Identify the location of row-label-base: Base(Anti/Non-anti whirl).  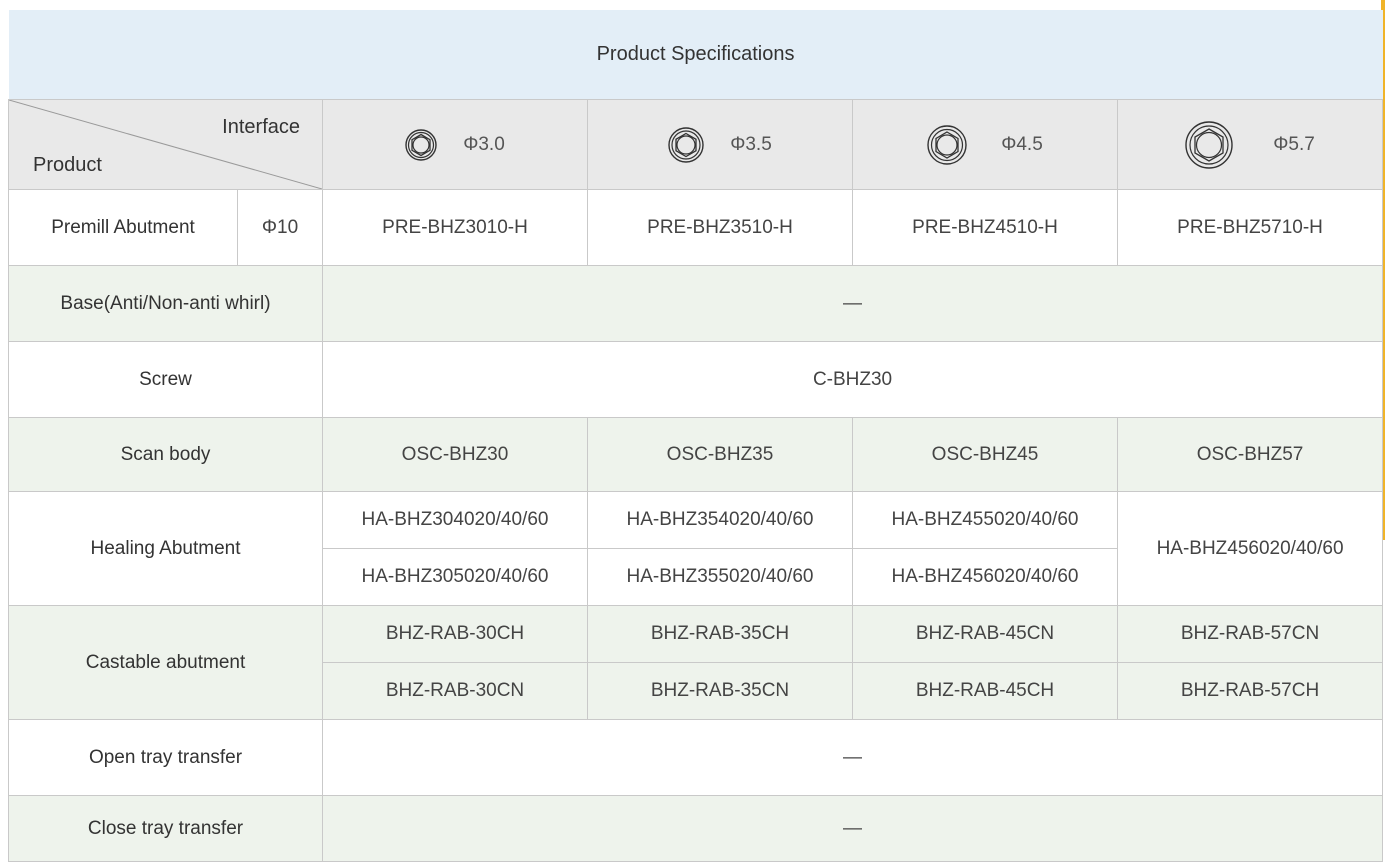
(165, 303).